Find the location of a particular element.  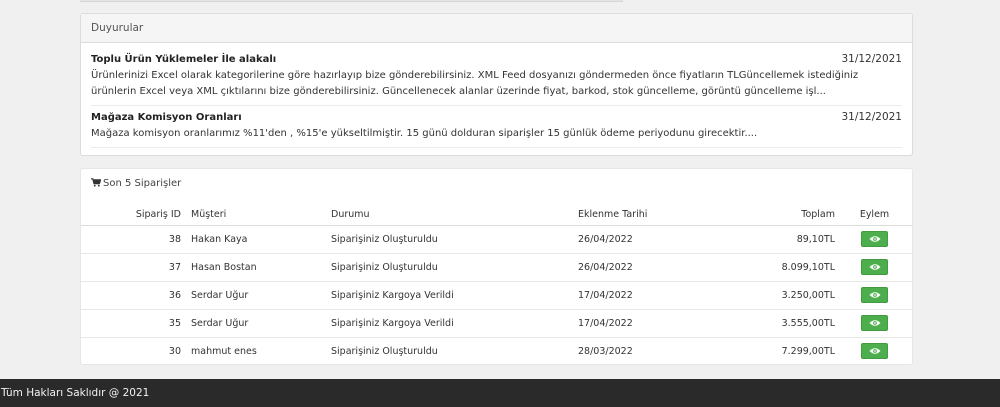

order-id: 36 is located at coordinates (134, 295).